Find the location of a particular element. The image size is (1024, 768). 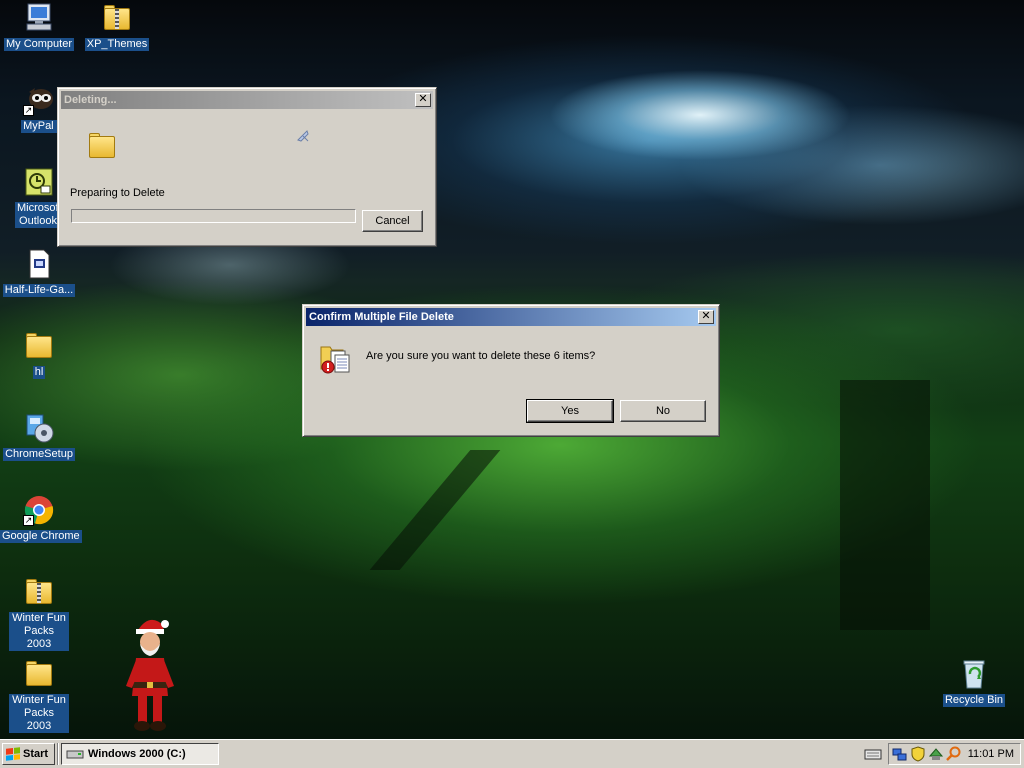

windows-logo-icon is located at coordinates (13, 754).